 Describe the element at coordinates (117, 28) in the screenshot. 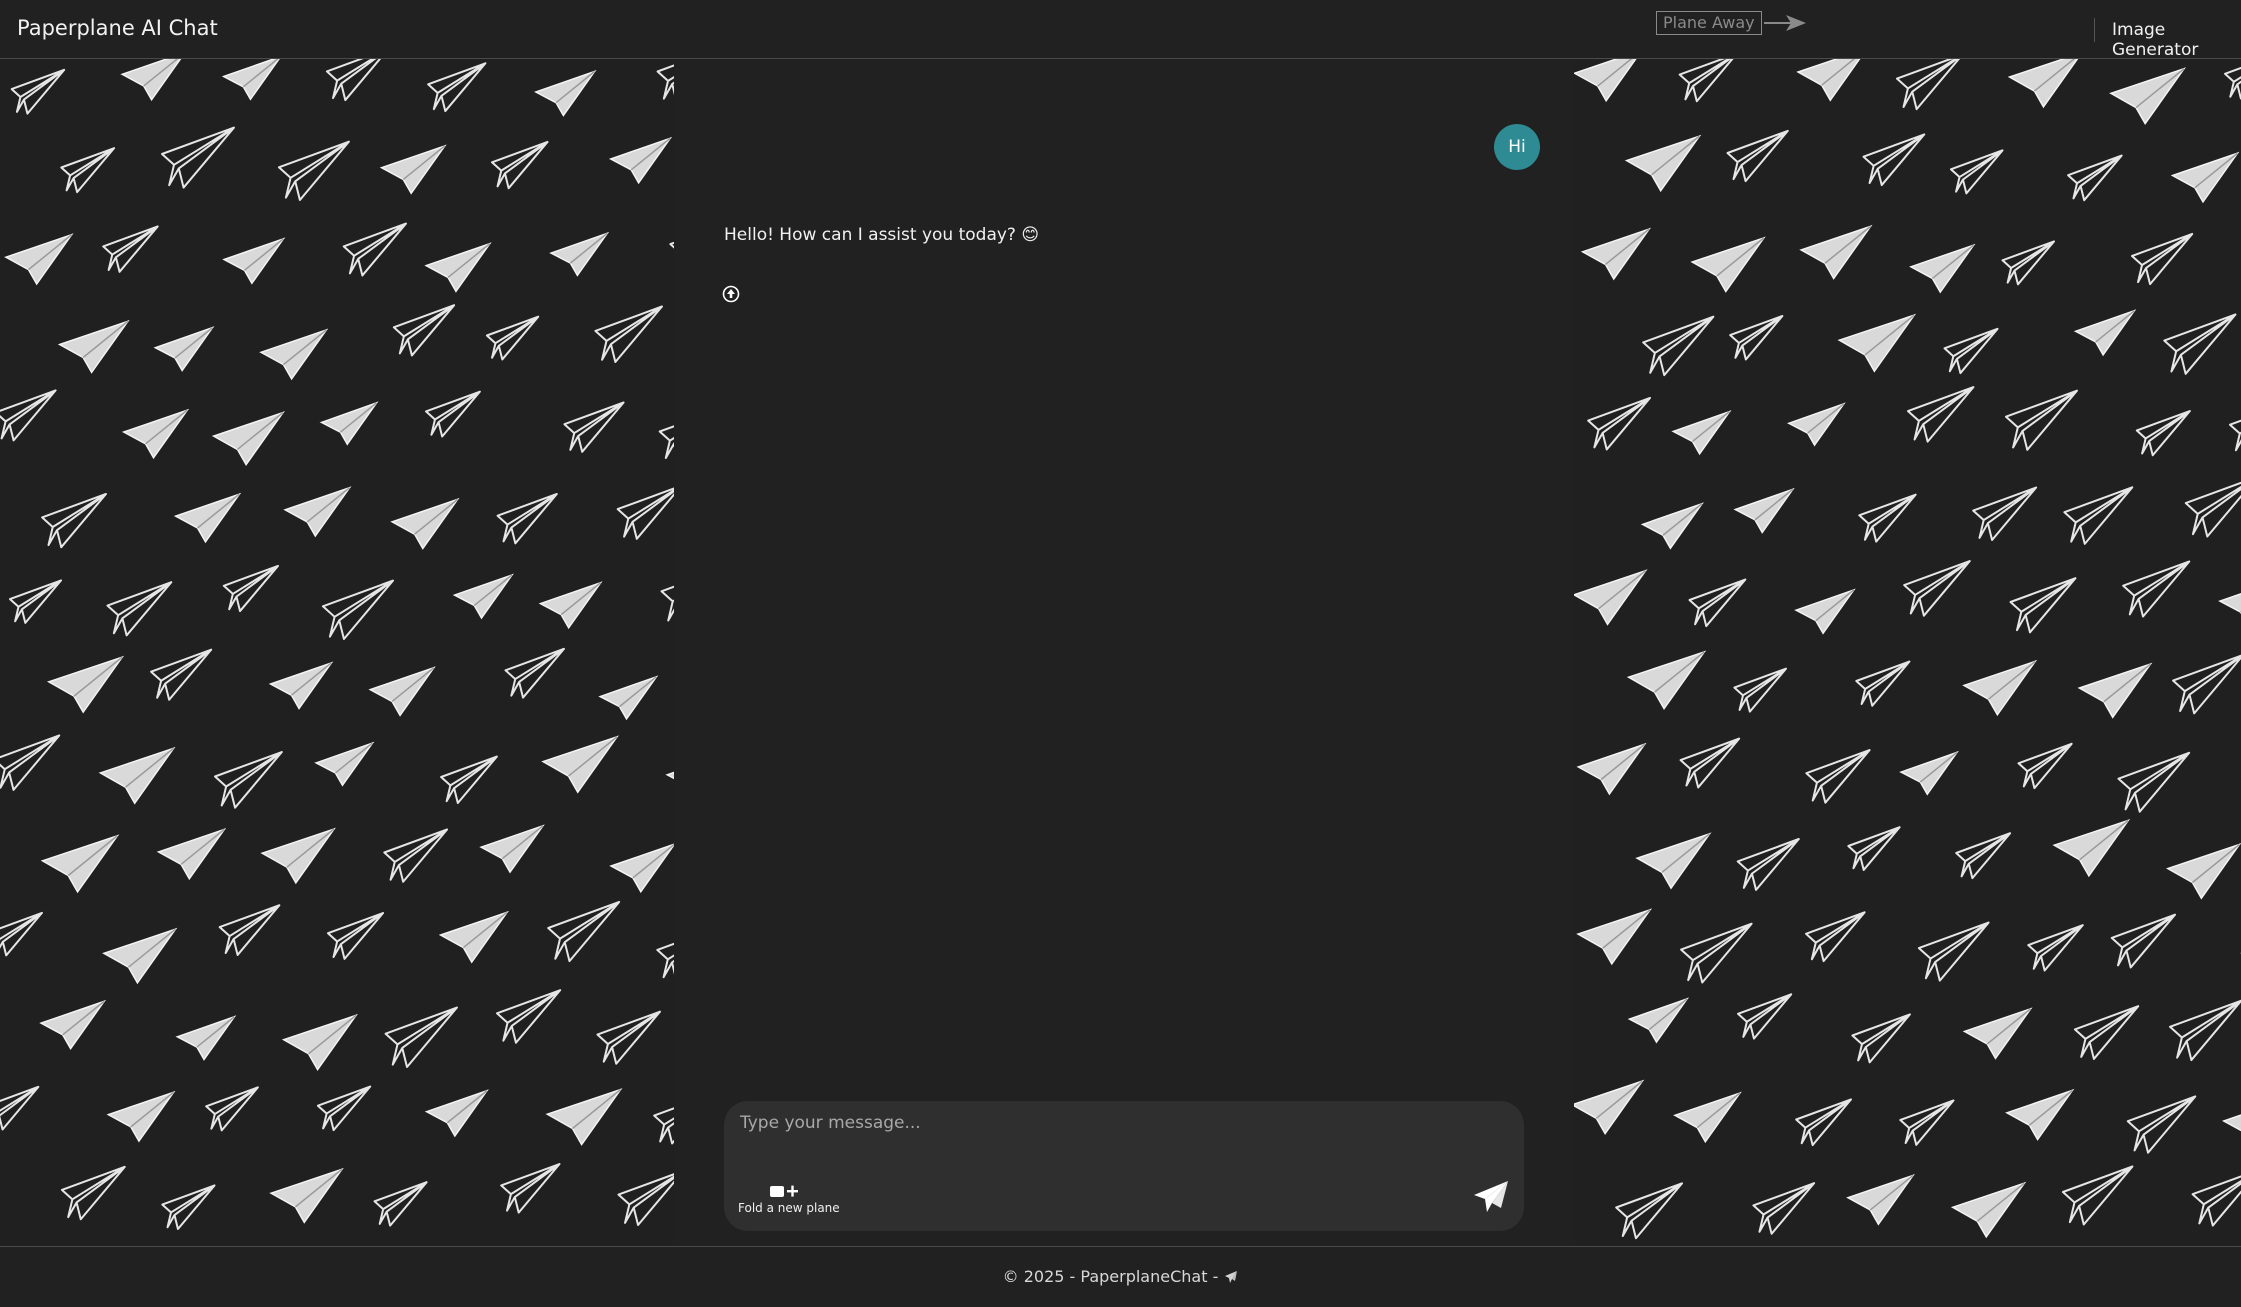

I see `brand-title: Paperplane AI Chat` at that location.